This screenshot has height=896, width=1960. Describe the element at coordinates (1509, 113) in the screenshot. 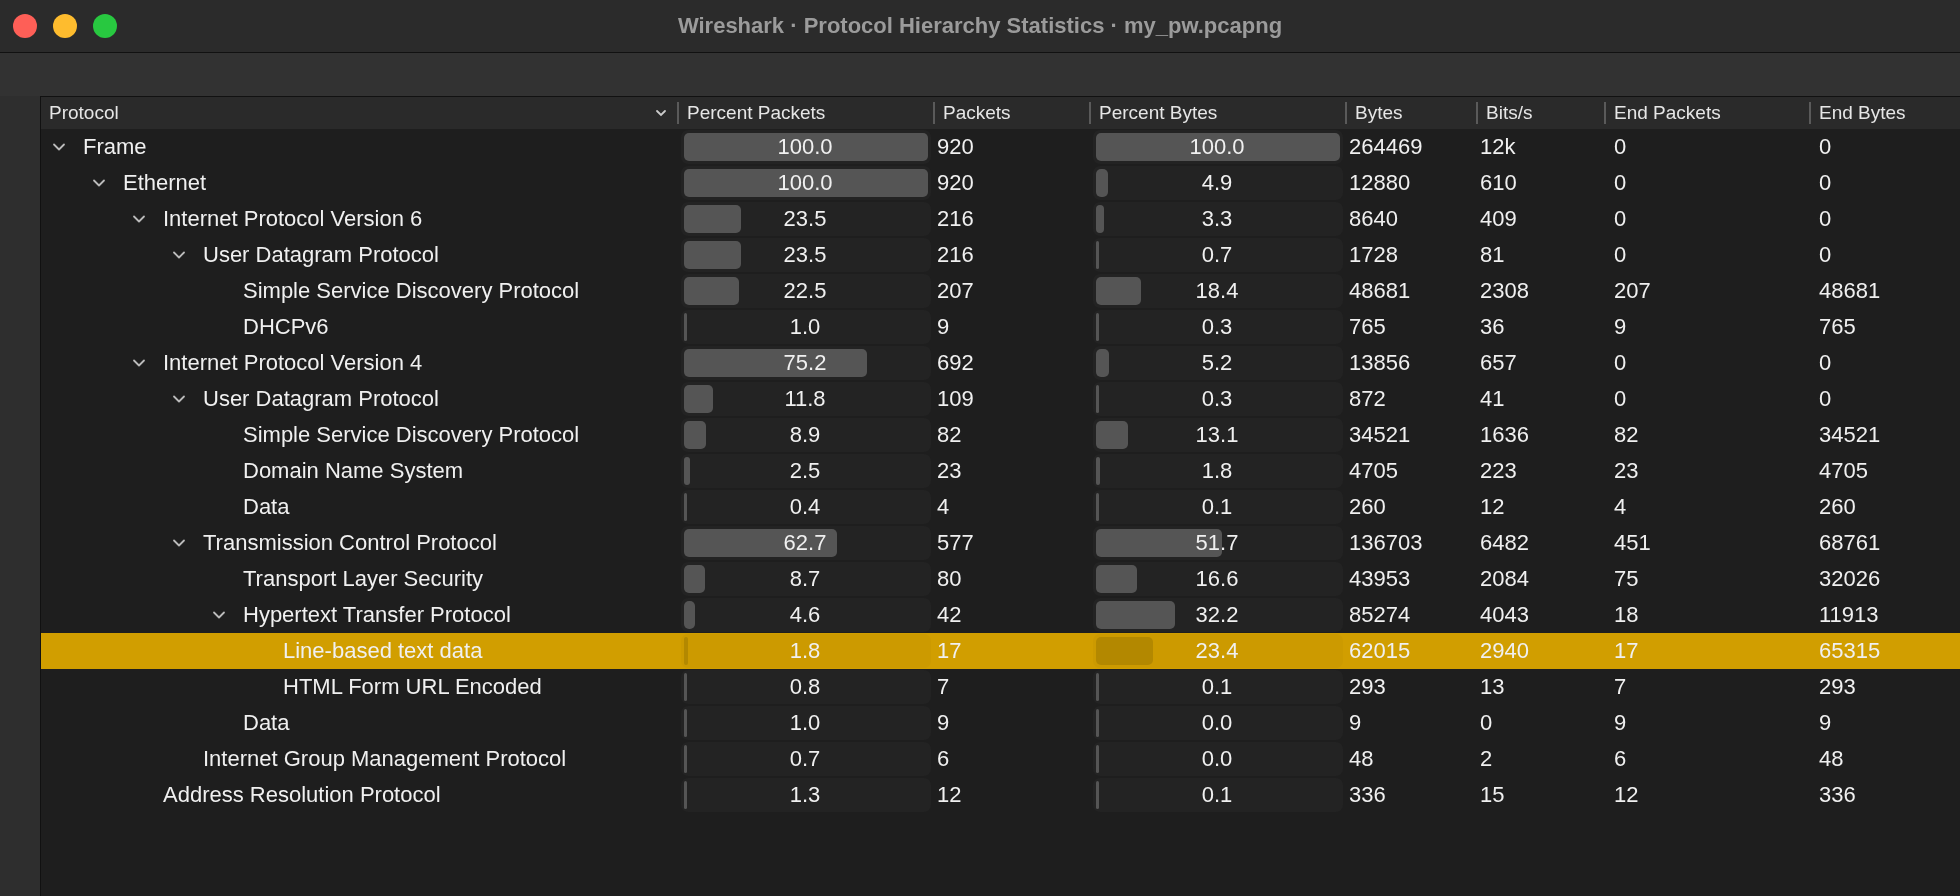

I see `column-header: Bits/s` at that location.